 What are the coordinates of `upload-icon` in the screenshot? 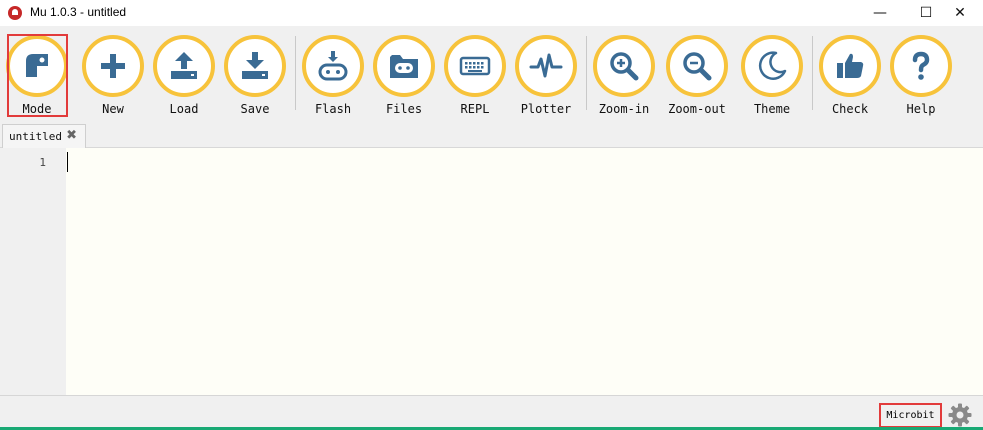 It's located at (184, 65).